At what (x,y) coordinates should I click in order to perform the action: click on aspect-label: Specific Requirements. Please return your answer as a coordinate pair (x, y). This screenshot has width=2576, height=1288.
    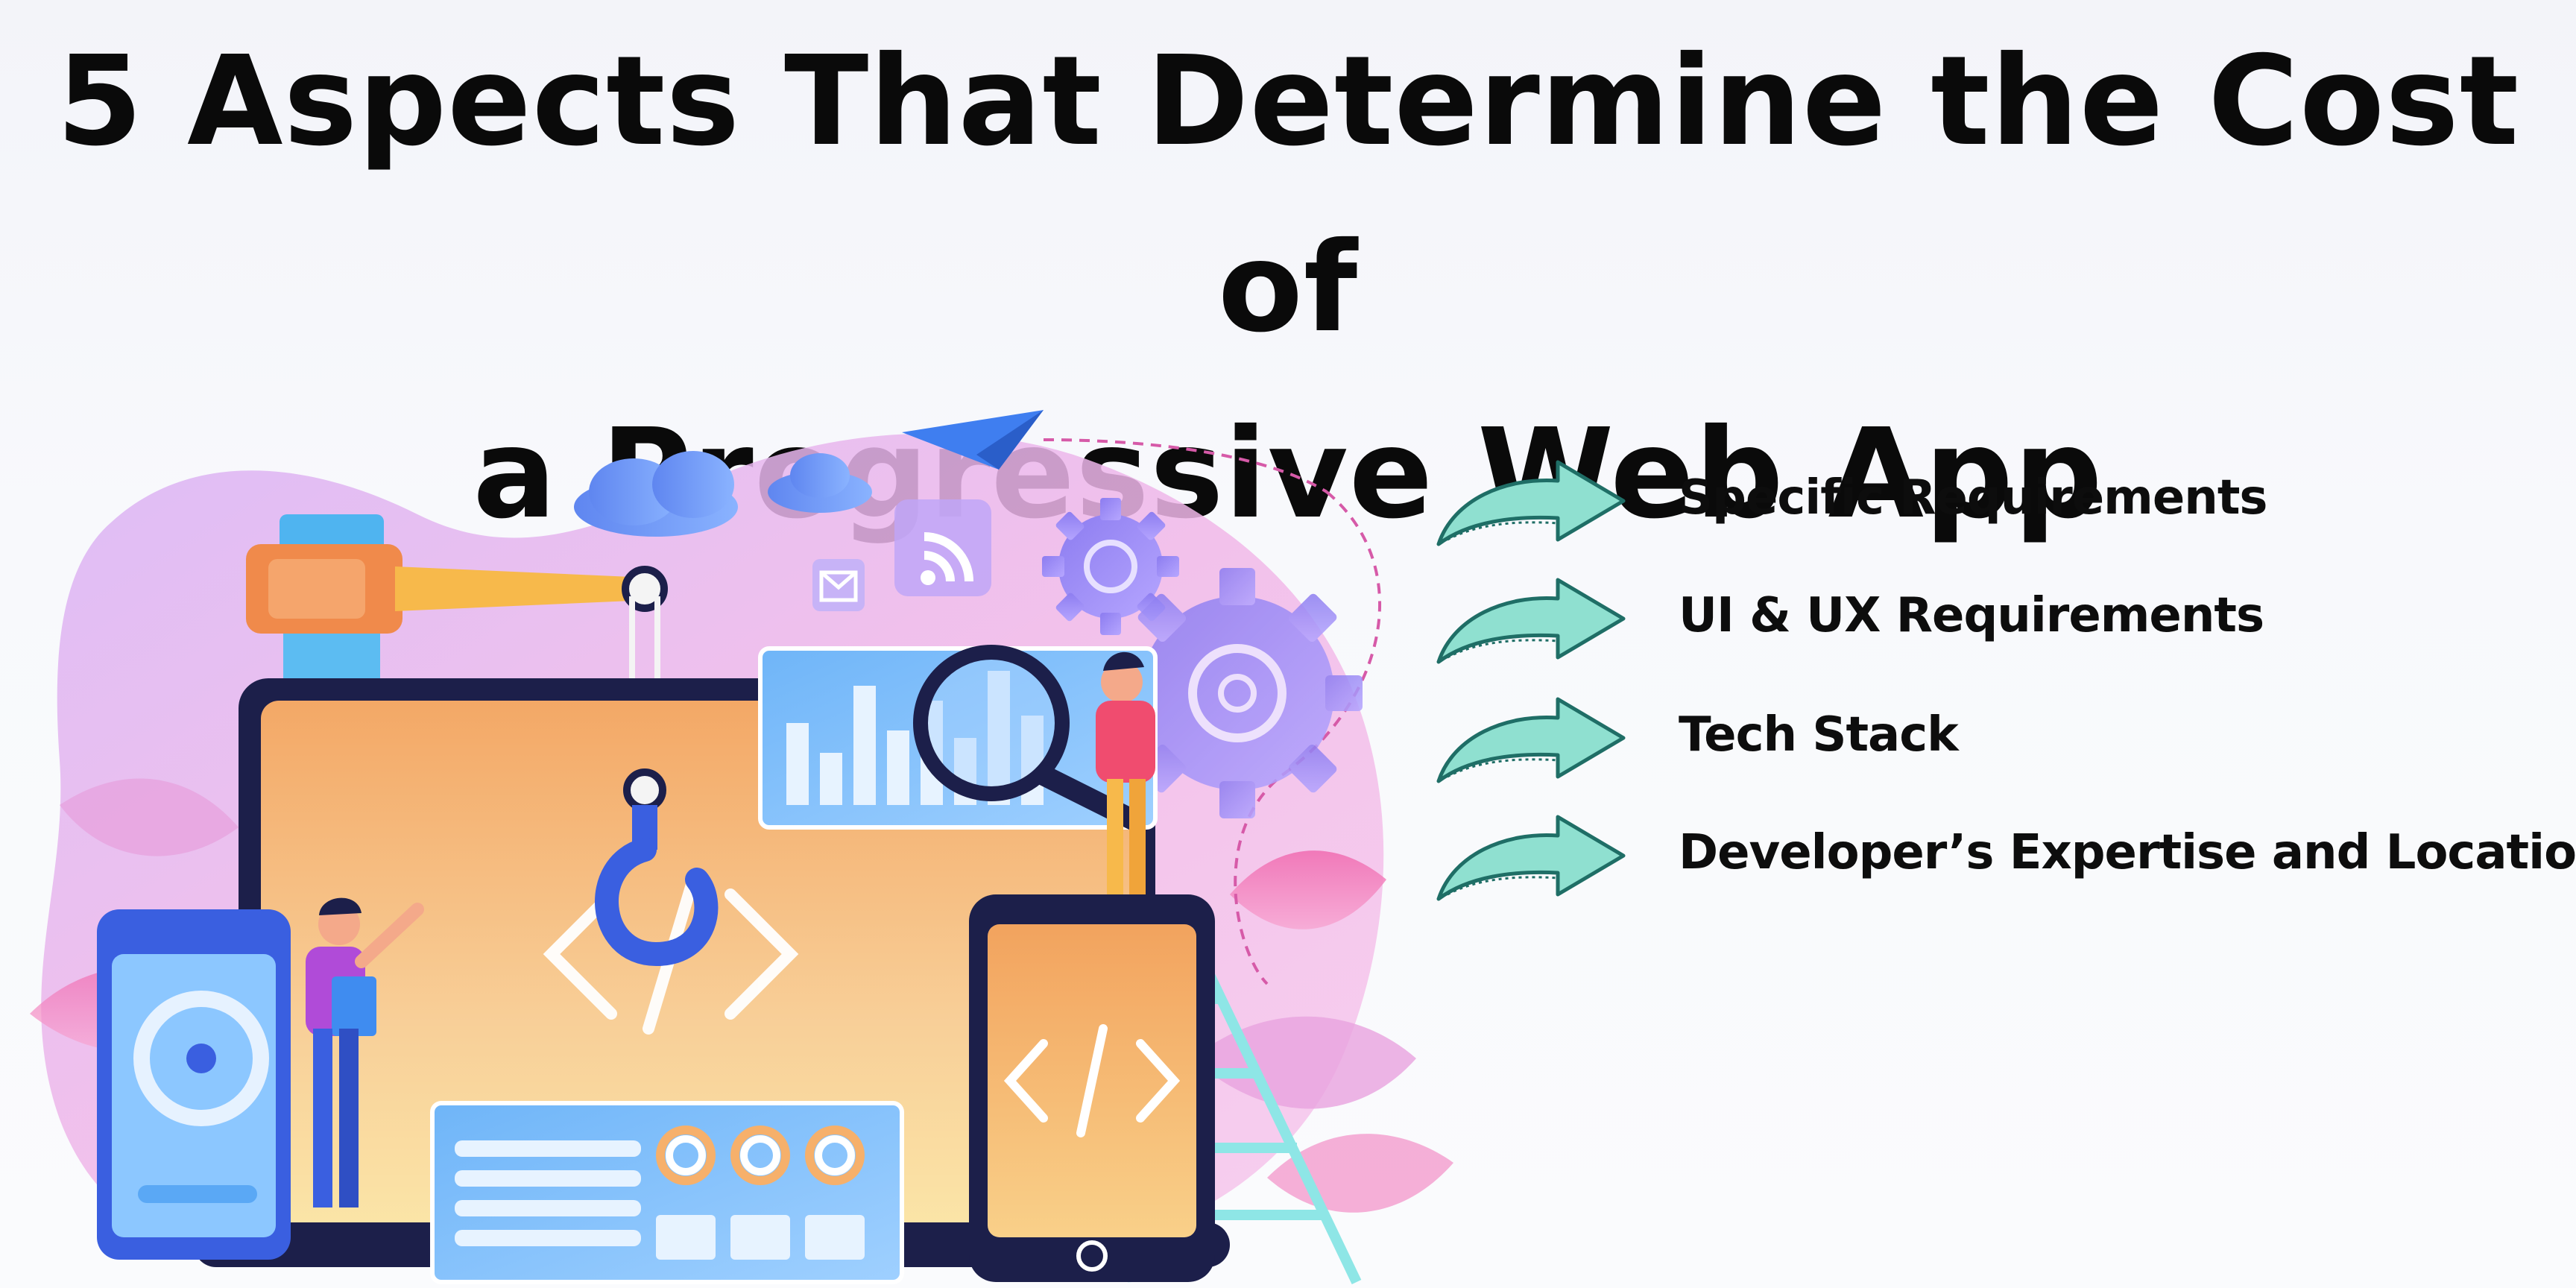
    Looking at the image, I should click on (1973, 498).